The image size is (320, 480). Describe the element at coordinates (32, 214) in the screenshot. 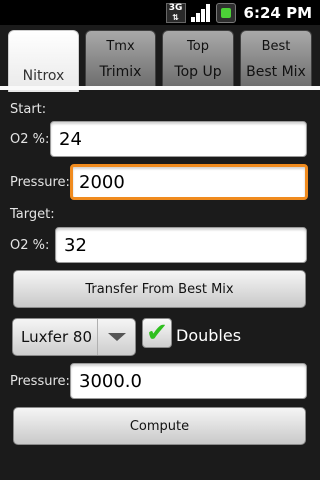

I see `target-section-label: Target:` at that location.